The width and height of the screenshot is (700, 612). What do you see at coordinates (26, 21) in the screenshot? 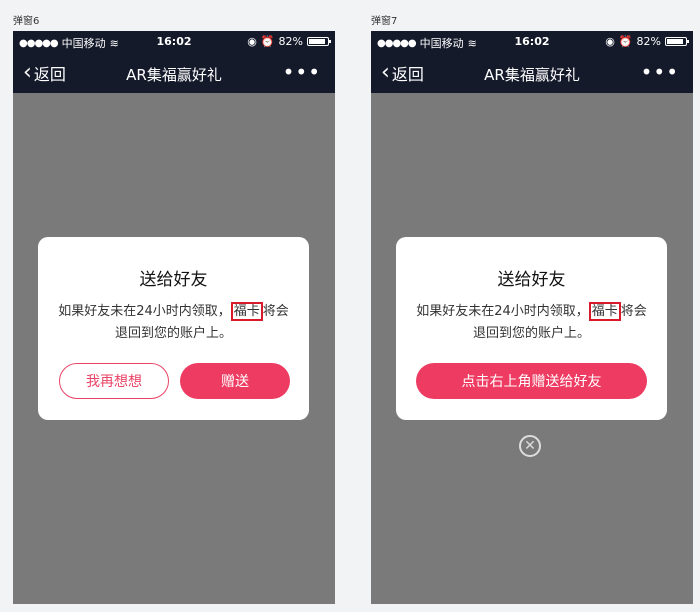
I see `caption-screen-6: 弹窗6` at bounding box center [26, 21].